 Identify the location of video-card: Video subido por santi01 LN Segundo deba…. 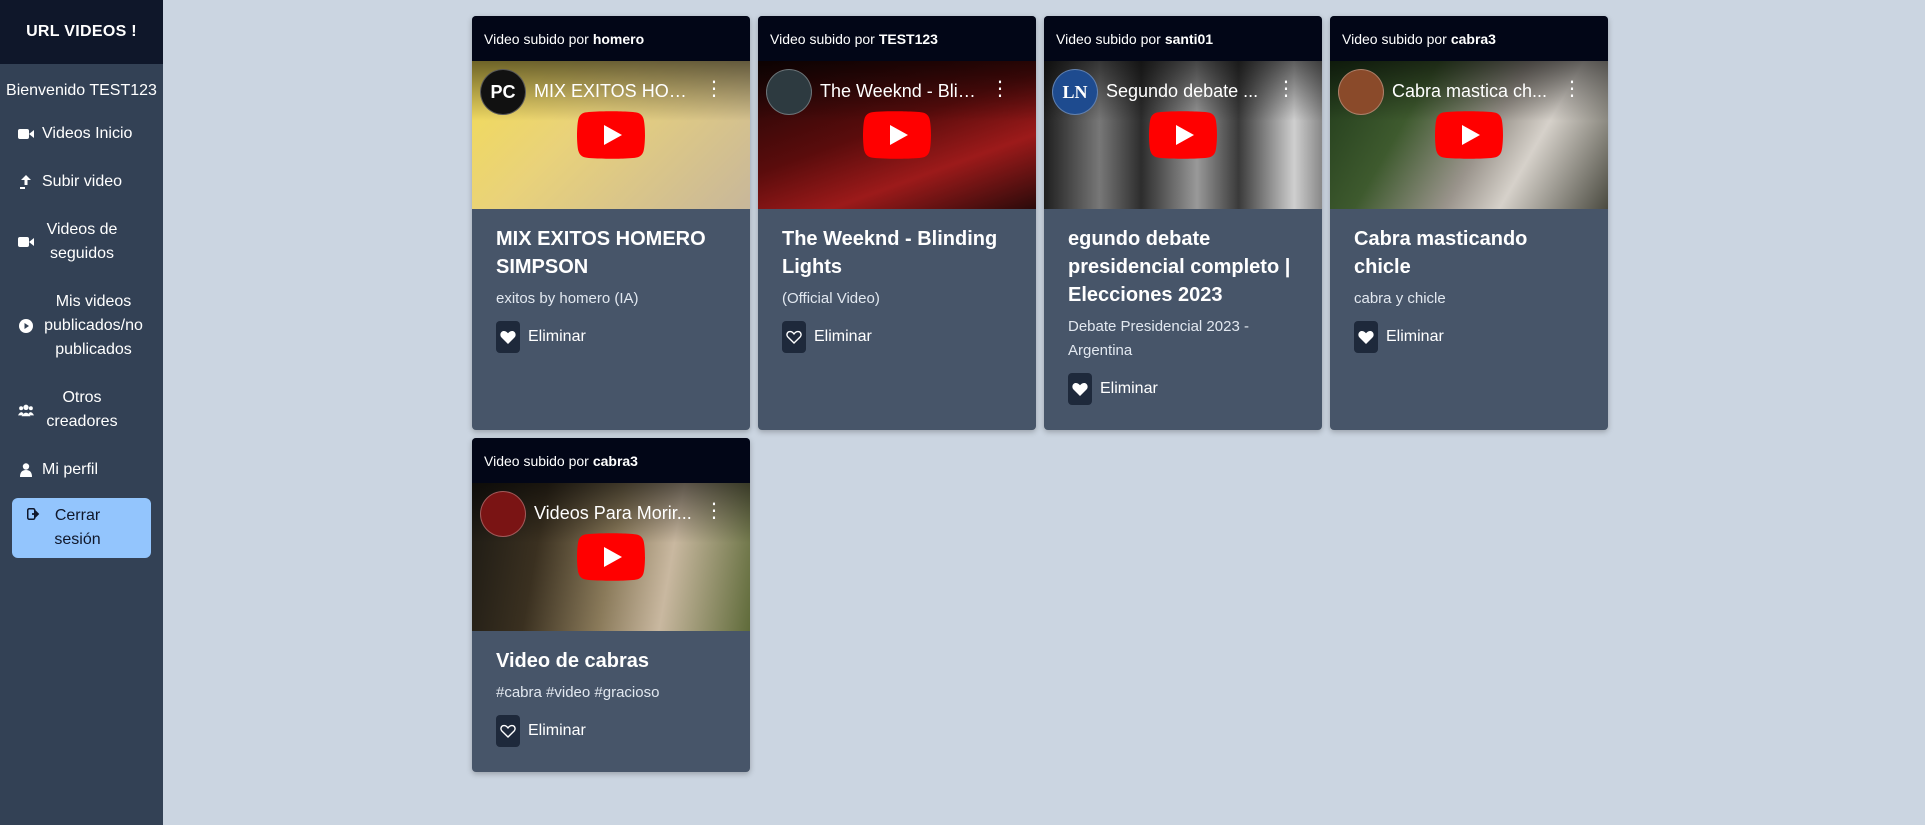
(1183, 223).